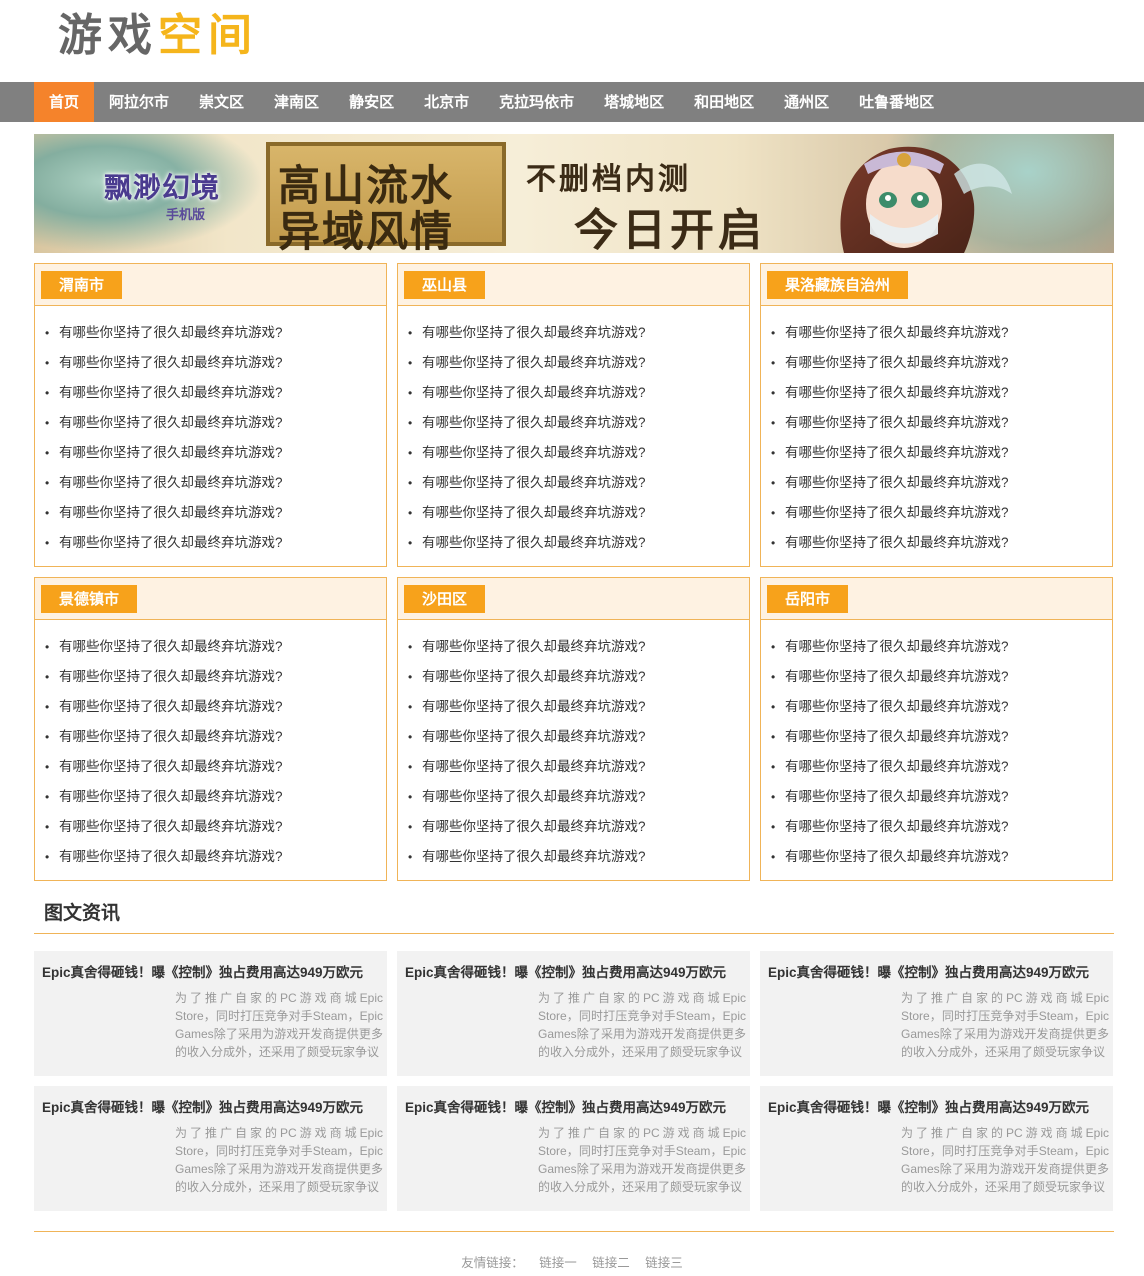  Describe the element at coordinates (808, 599) in the screenshot. I see `region-box-title: 岳阳市` at that location.